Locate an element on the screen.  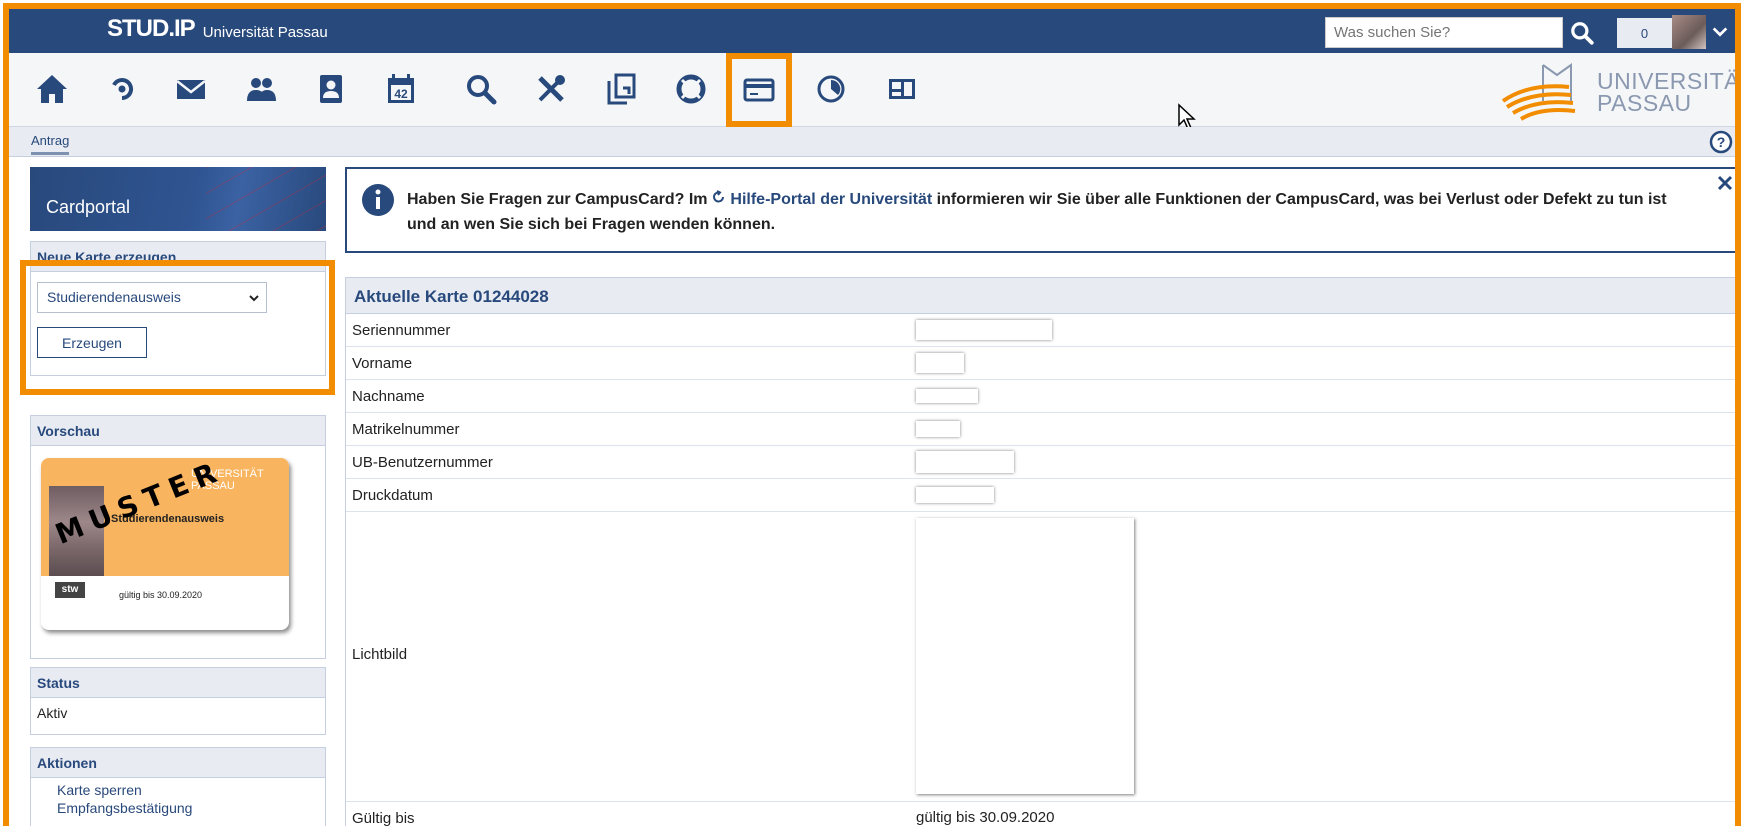
table-row: Vorname is located at coordinates (1040, 363).